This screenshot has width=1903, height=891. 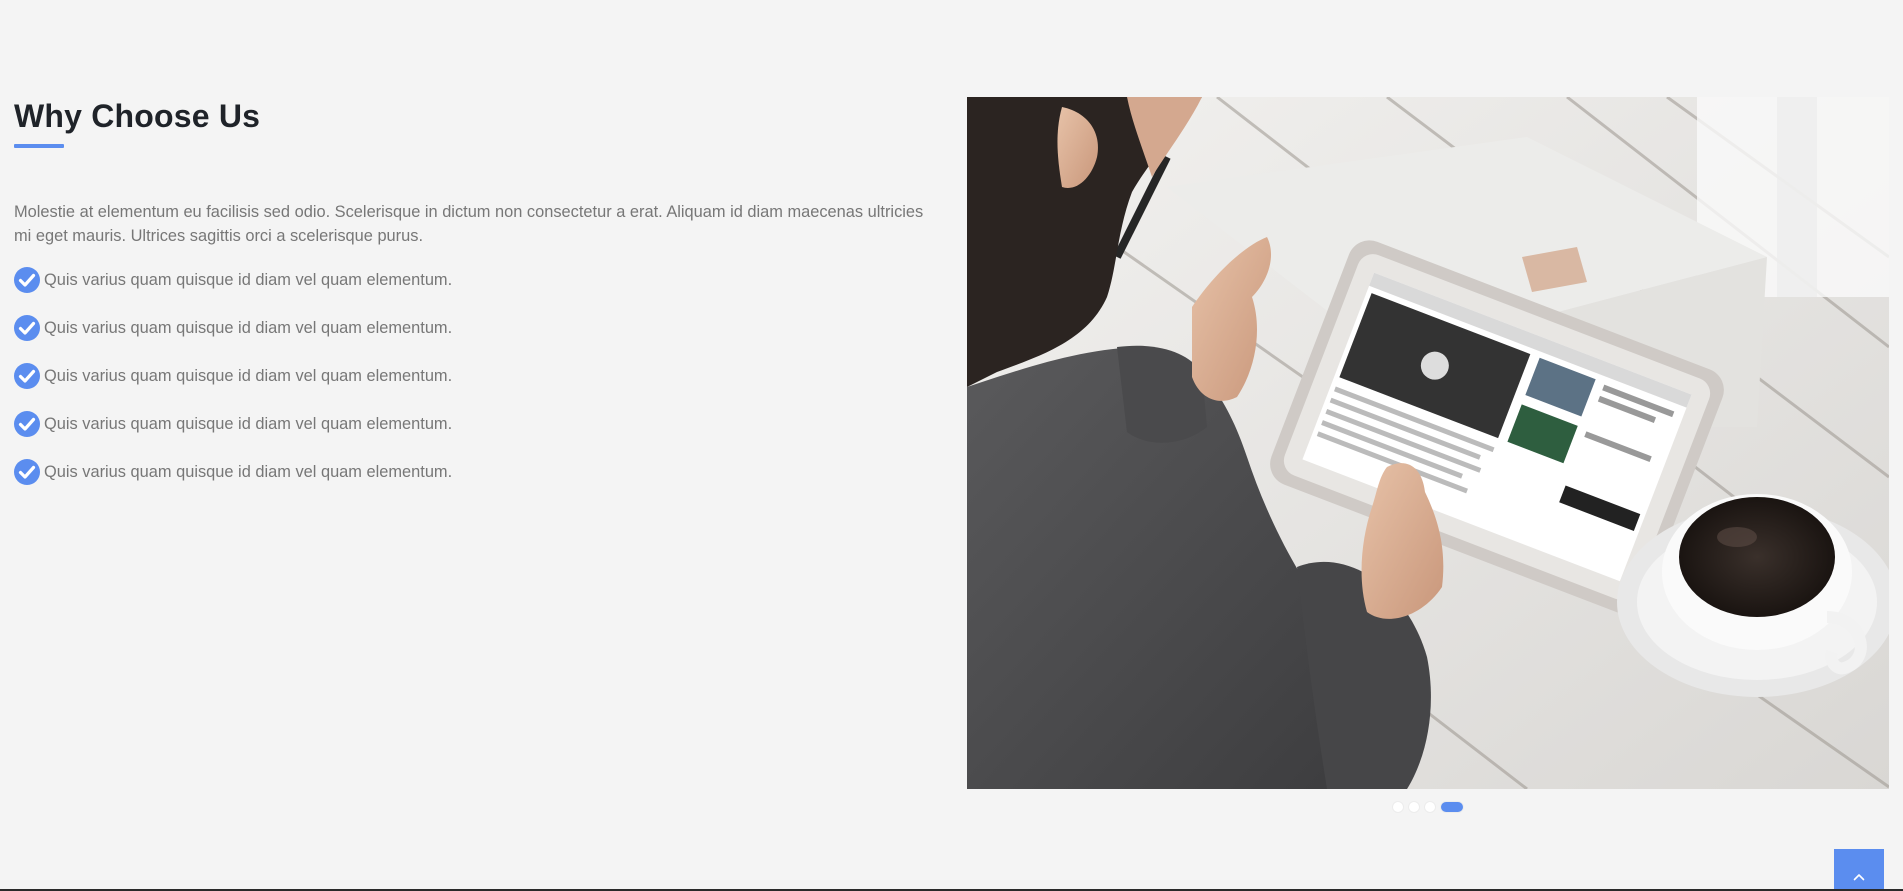 I want to click on carousel-dot-4-active, so click(x=1452, y=807).